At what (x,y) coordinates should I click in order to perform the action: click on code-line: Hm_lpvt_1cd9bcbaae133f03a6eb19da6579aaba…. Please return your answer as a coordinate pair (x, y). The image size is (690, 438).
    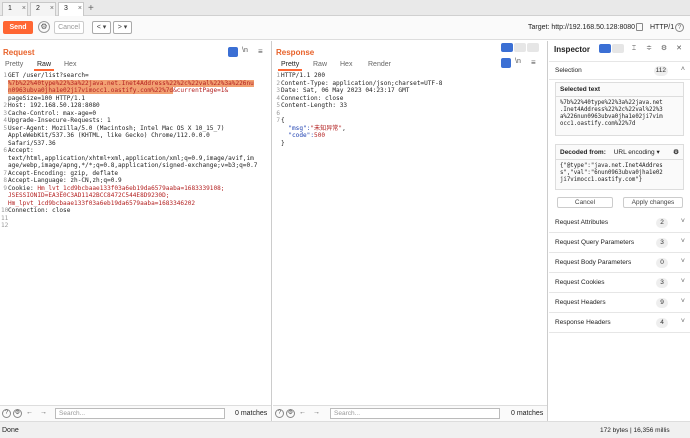
    Looking at the image, I should click on (101, 204).